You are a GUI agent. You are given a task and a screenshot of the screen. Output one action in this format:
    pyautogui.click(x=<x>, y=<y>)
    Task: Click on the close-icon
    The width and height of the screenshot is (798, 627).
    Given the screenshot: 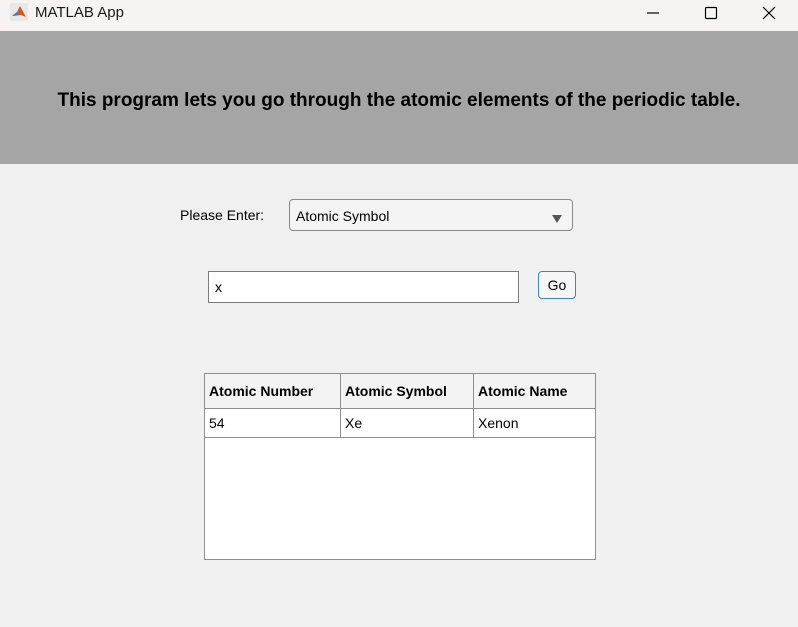 What is the action you would take?
    pyautogui.click(x=769, y=13)
    